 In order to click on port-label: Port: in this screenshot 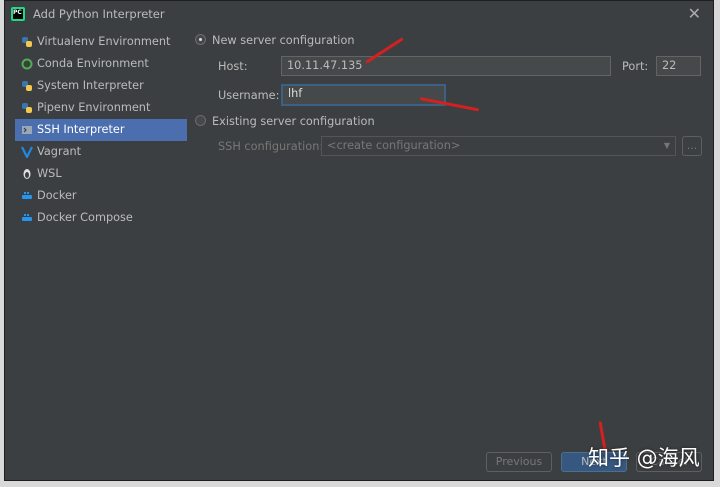, I will do `click(635, 66)`.